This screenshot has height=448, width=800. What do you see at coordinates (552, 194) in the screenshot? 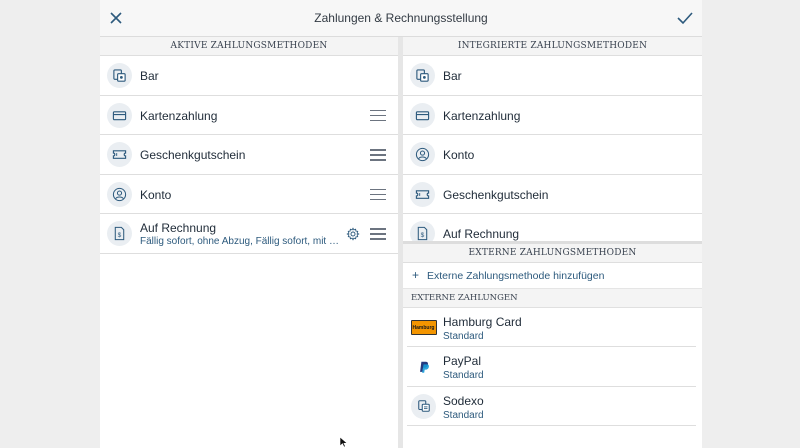
I see `integrated-item-geschenkgutschein: Geschenkgutschein` at bounding box center [552, 194].